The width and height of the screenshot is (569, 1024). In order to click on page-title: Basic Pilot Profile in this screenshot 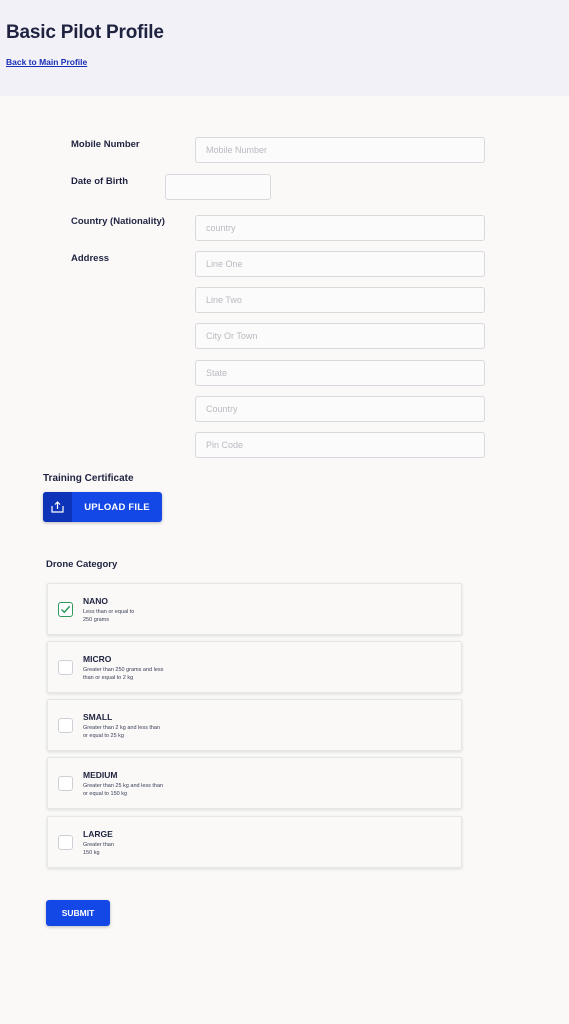, I will do `click(85, 32)`.